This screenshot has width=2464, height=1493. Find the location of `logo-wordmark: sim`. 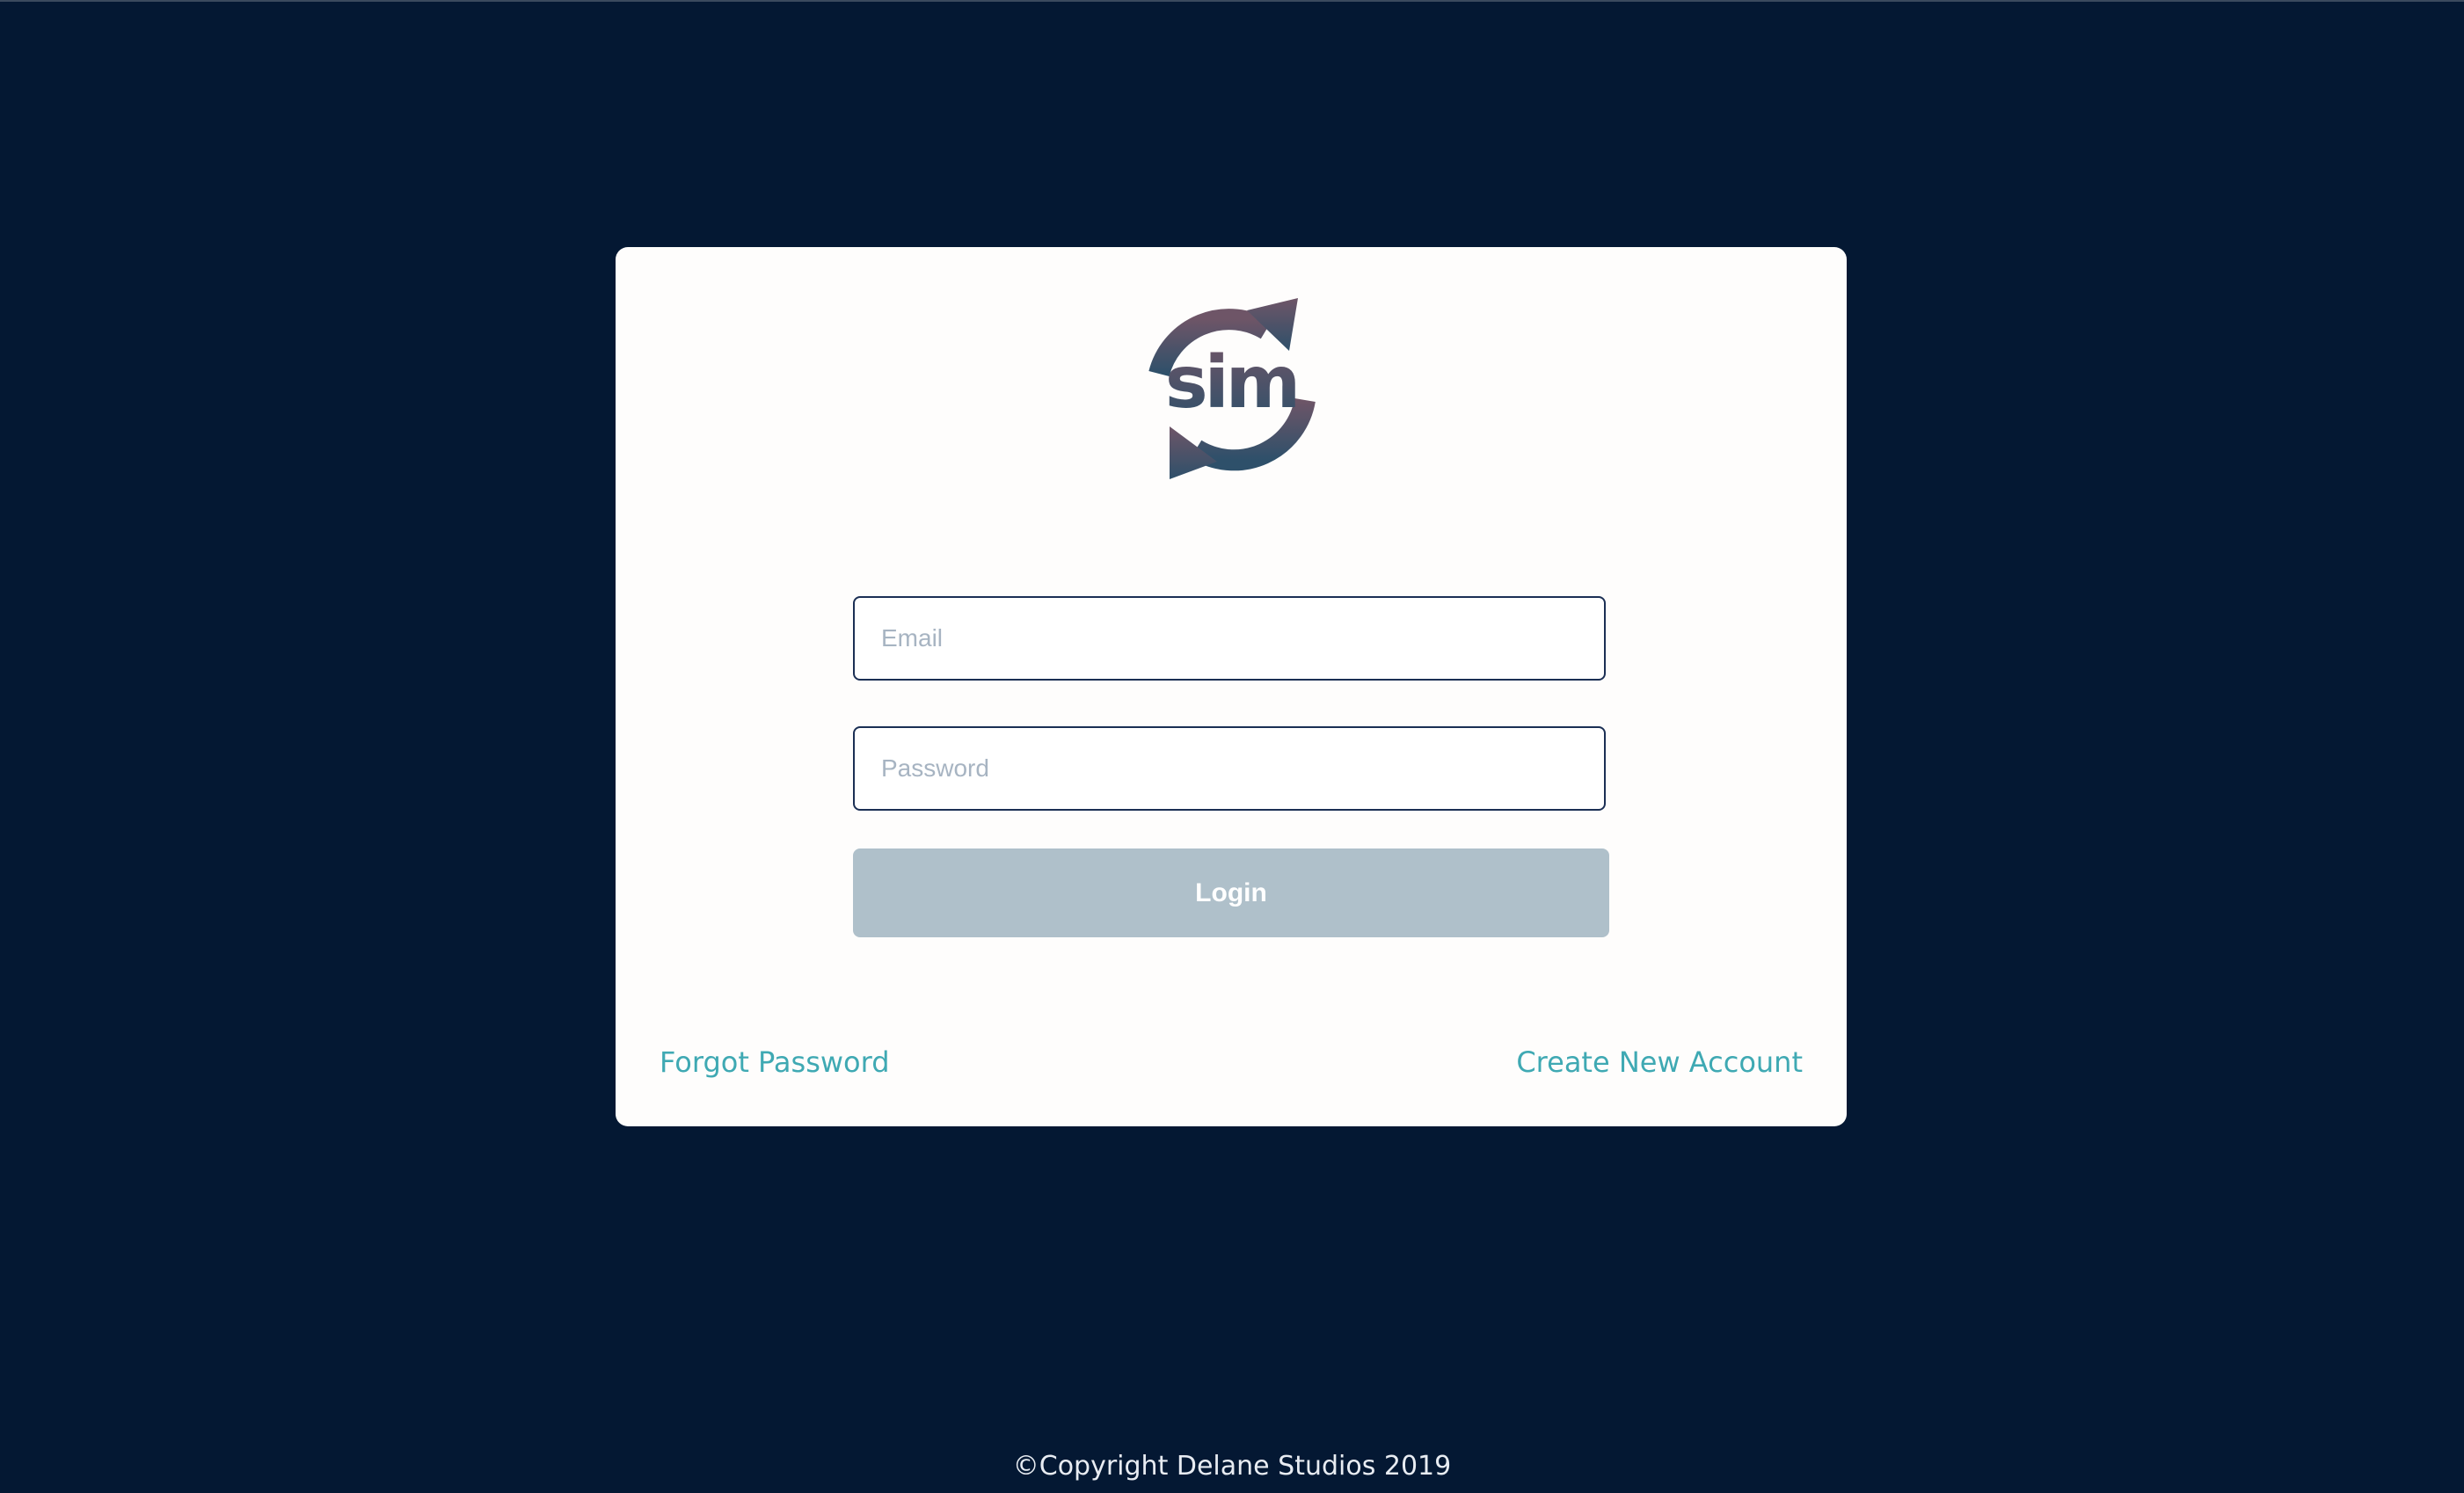

logo-wordmark: sim is located at coordinates (1231, 383).